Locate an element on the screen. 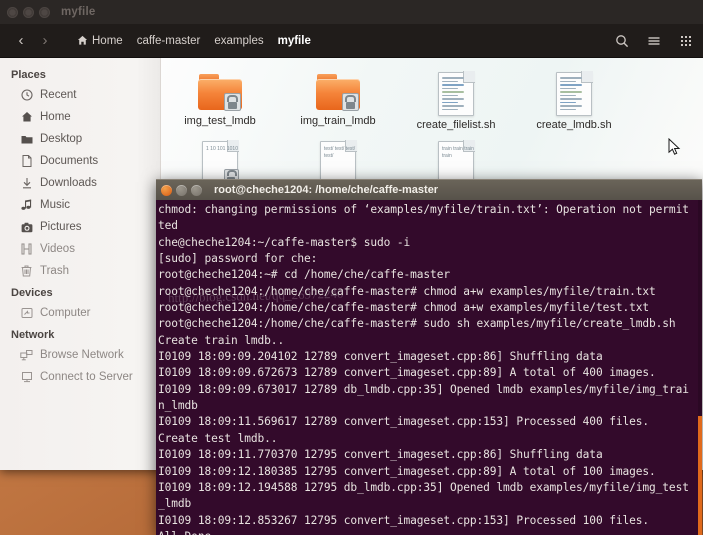 The width and height of the screenshot is (703, 535). terminal-maximize-button is located at coordinates (196, 190).